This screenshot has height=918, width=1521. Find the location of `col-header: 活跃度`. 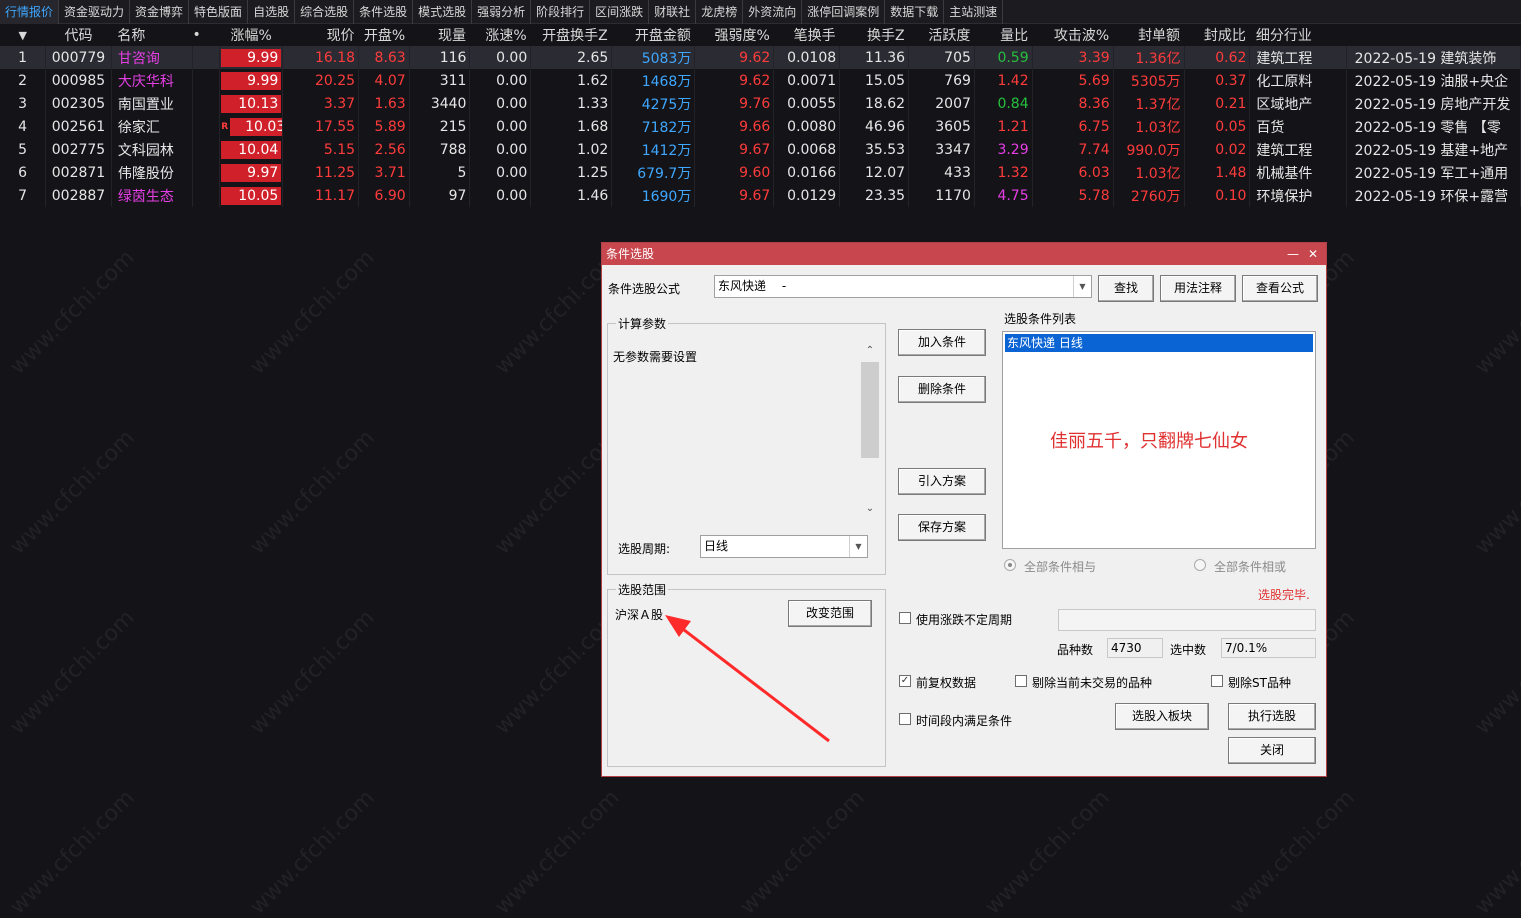

col-header: 活跃度 is located at coordinates (941, 35).